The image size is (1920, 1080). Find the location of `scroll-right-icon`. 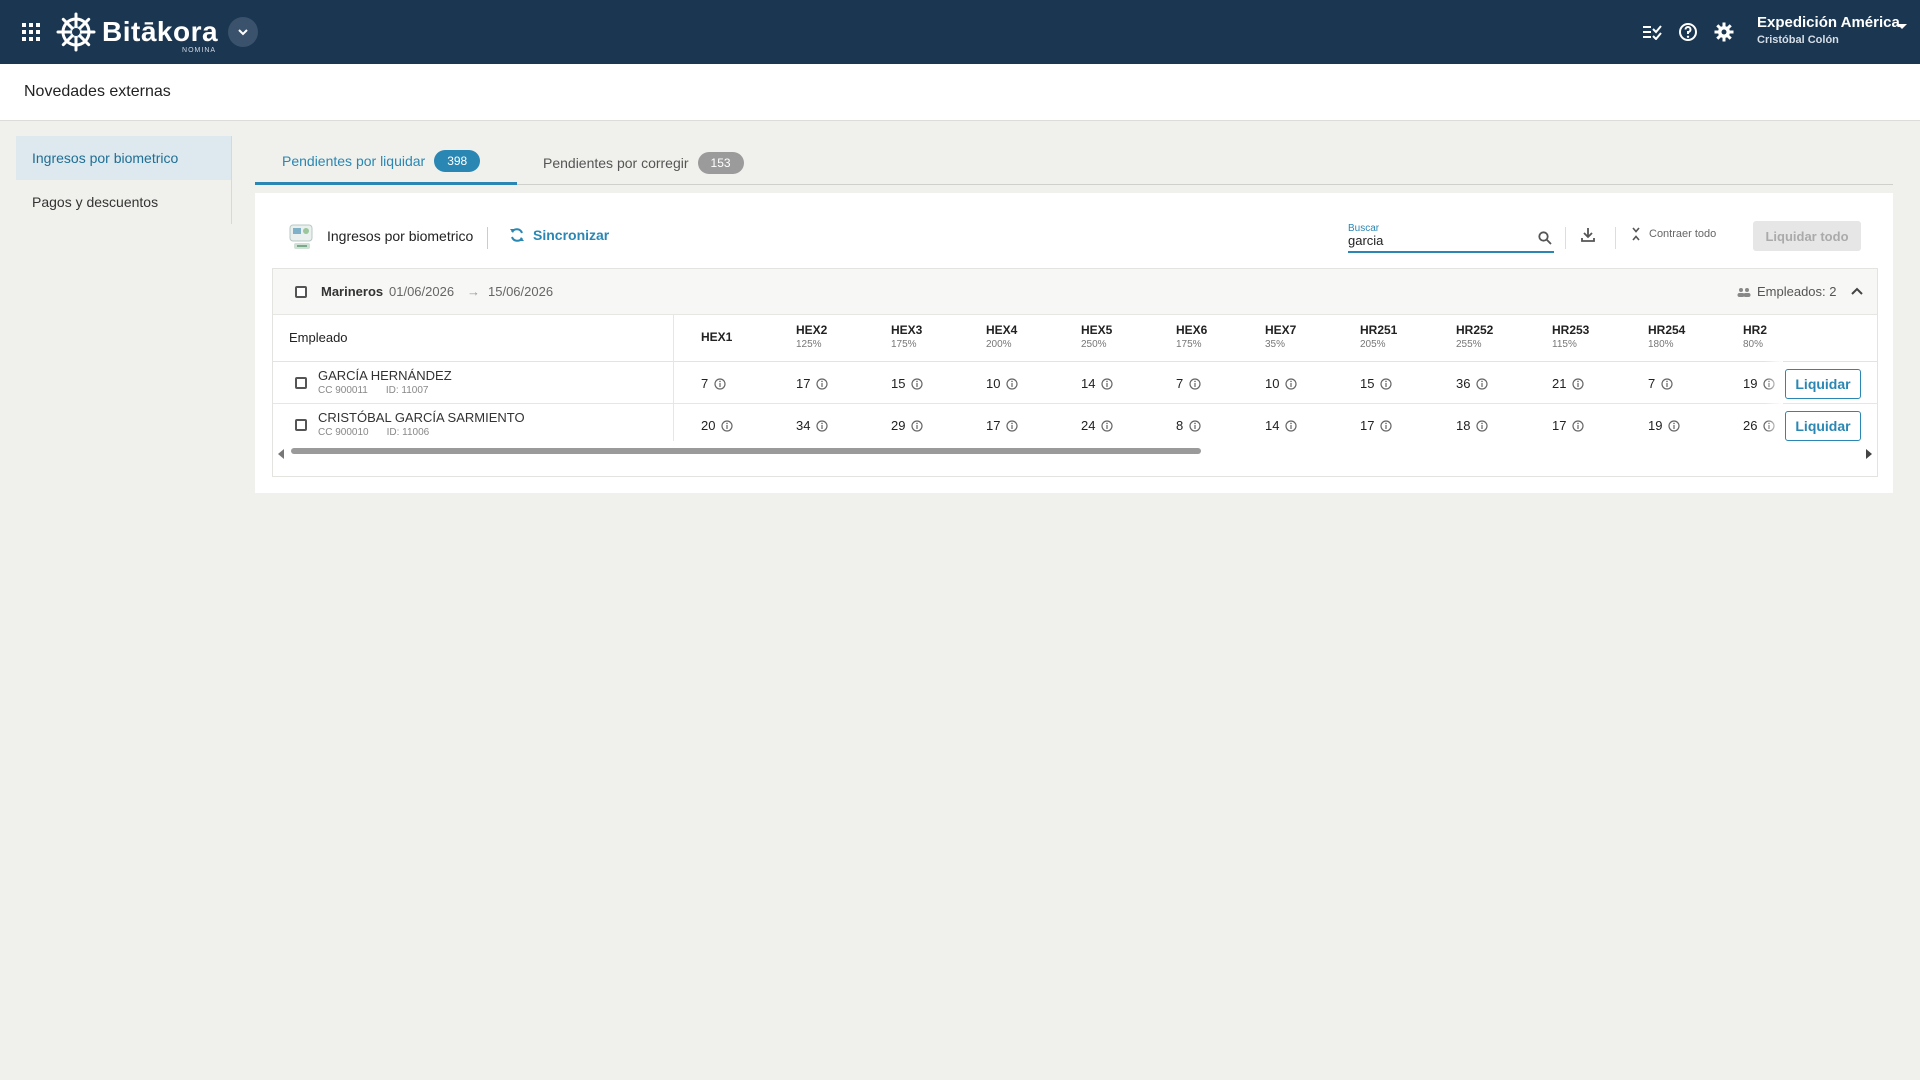

scroll-right-icon is located at coordinates (1869, 455).